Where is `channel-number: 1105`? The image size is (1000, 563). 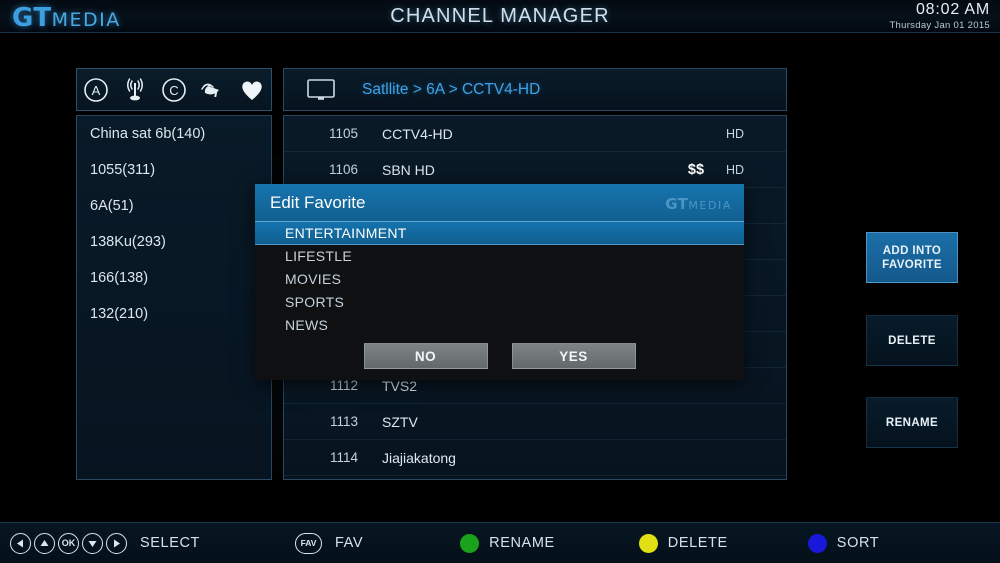 channel-number: 1105 is located at coordinates (343, 133).